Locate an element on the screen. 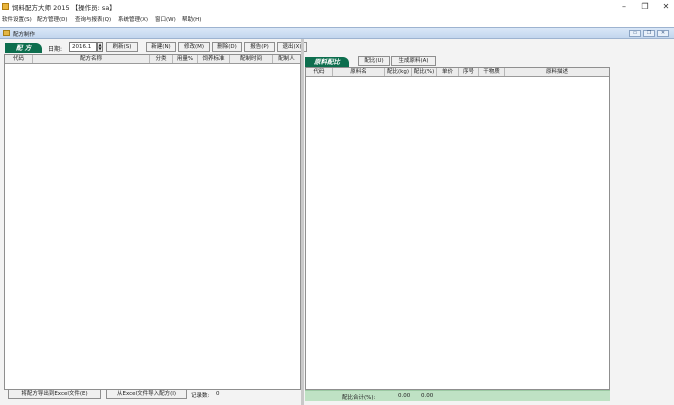 The width and height of the screenshot is (674, 405). mdi-close-button: ✕ is located at coordinates (663, 33).